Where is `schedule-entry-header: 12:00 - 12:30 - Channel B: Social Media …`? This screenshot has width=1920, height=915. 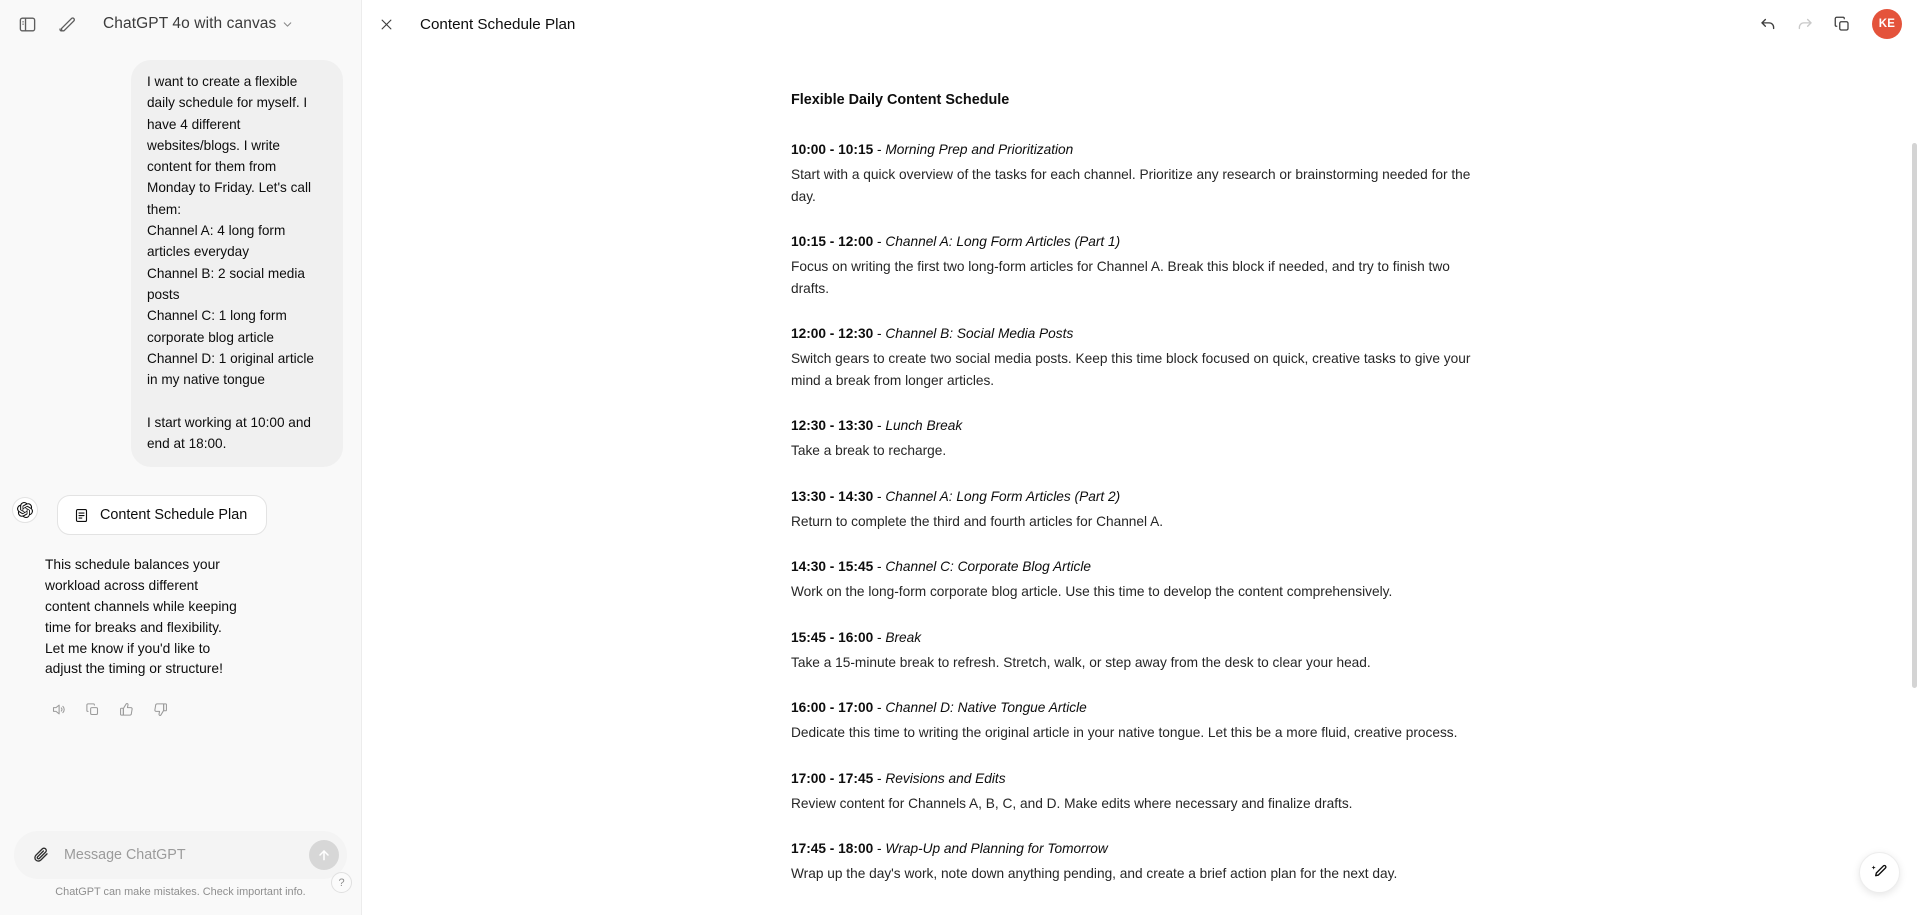 schedule-entry-header: 12:00 - 12:30 - Channel B: Social Media … is located at coordinates (1141, 334).